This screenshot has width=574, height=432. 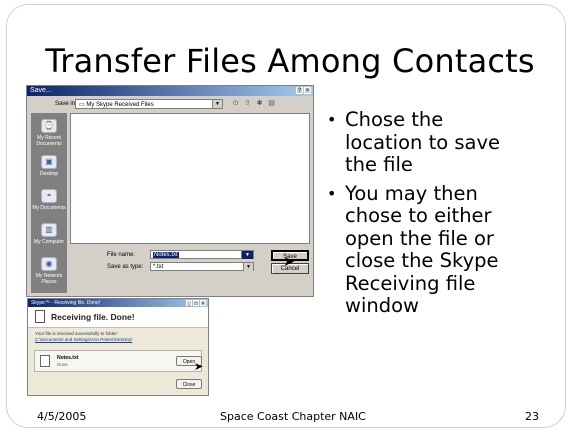 I want to click on save-in-label: Save in:, so click(x=66, y=104).